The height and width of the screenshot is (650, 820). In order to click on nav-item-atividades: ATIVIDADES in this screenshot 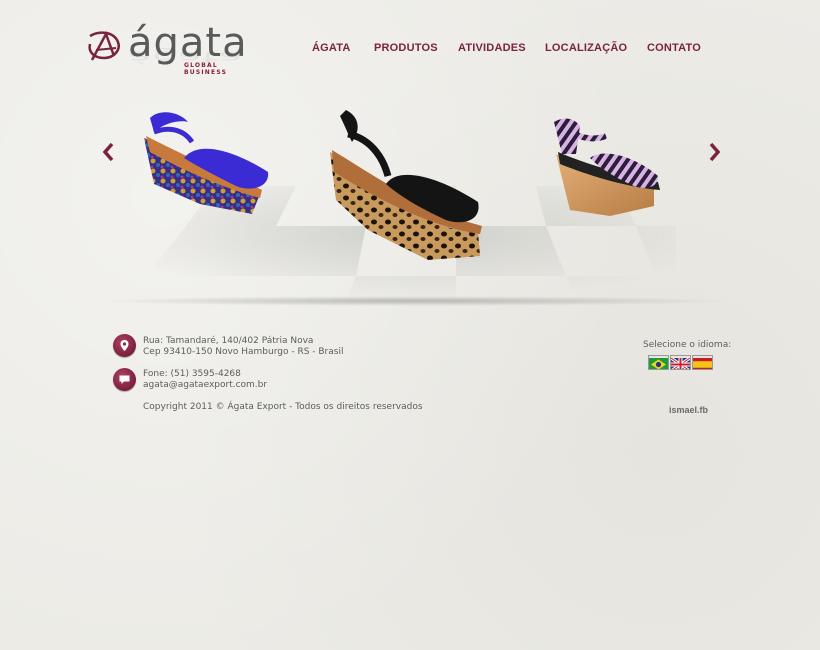, I will do `click(492, 48)`.